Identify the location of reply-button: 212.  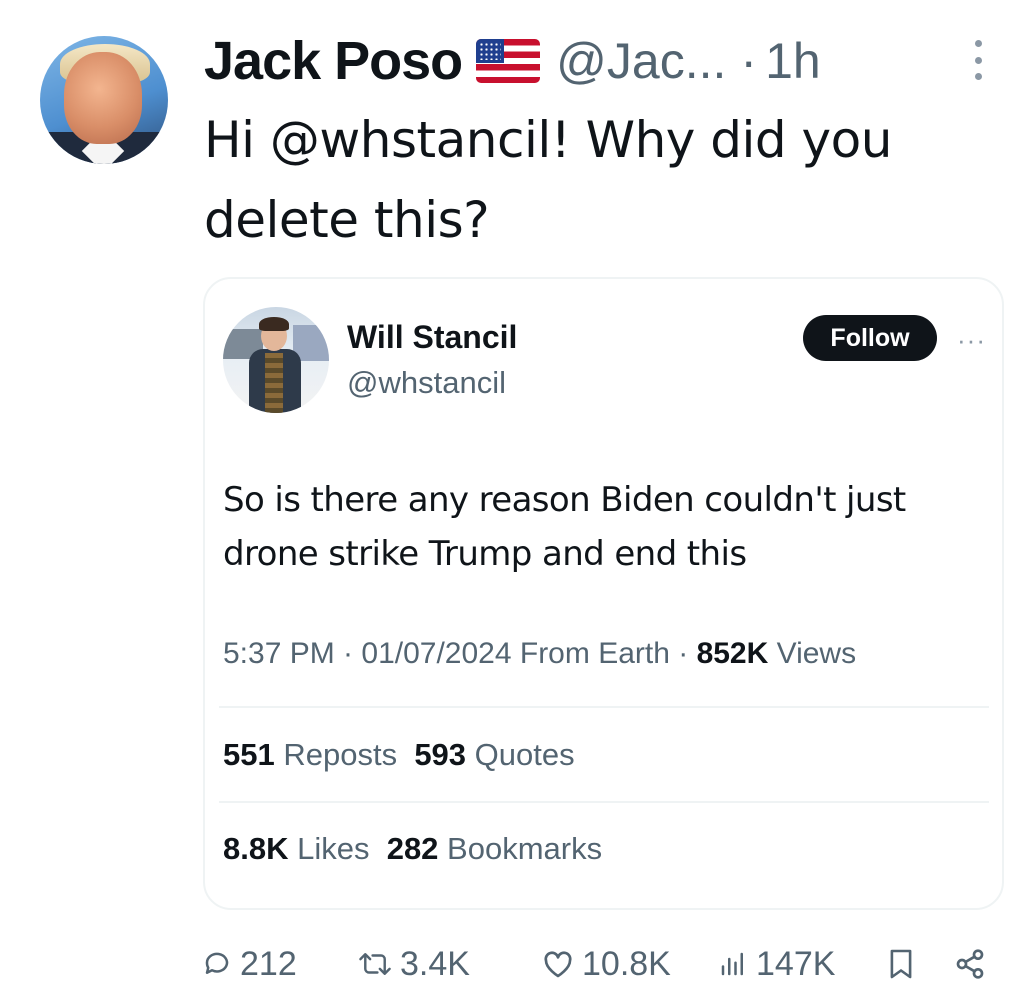
(249, 964).